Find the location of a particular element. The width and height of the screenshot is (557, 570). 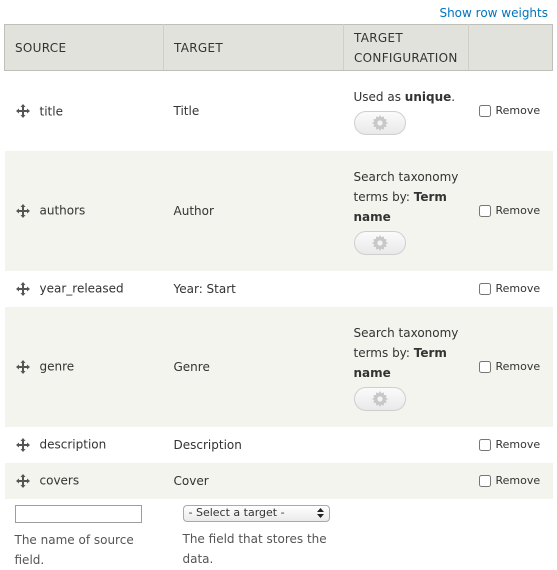

source-name-input is located at coordinates (78, 513).